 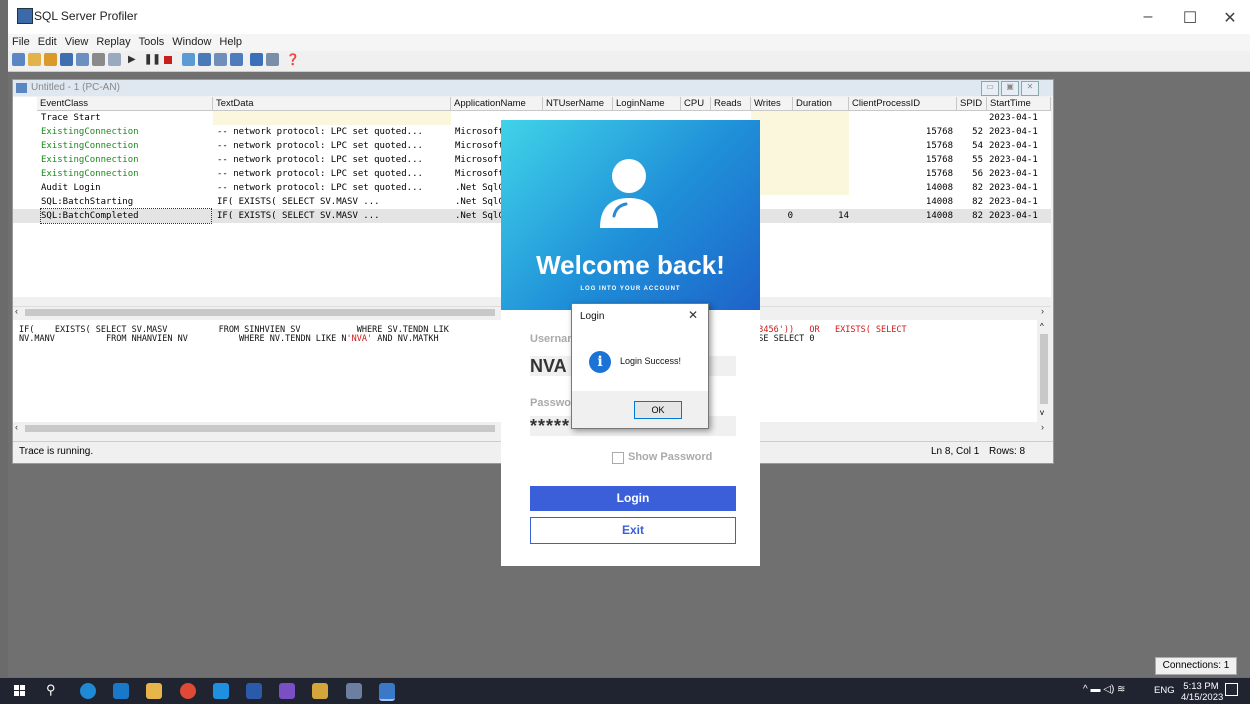 I want to click on help-icon: ❓, so click(x=293, y=59).